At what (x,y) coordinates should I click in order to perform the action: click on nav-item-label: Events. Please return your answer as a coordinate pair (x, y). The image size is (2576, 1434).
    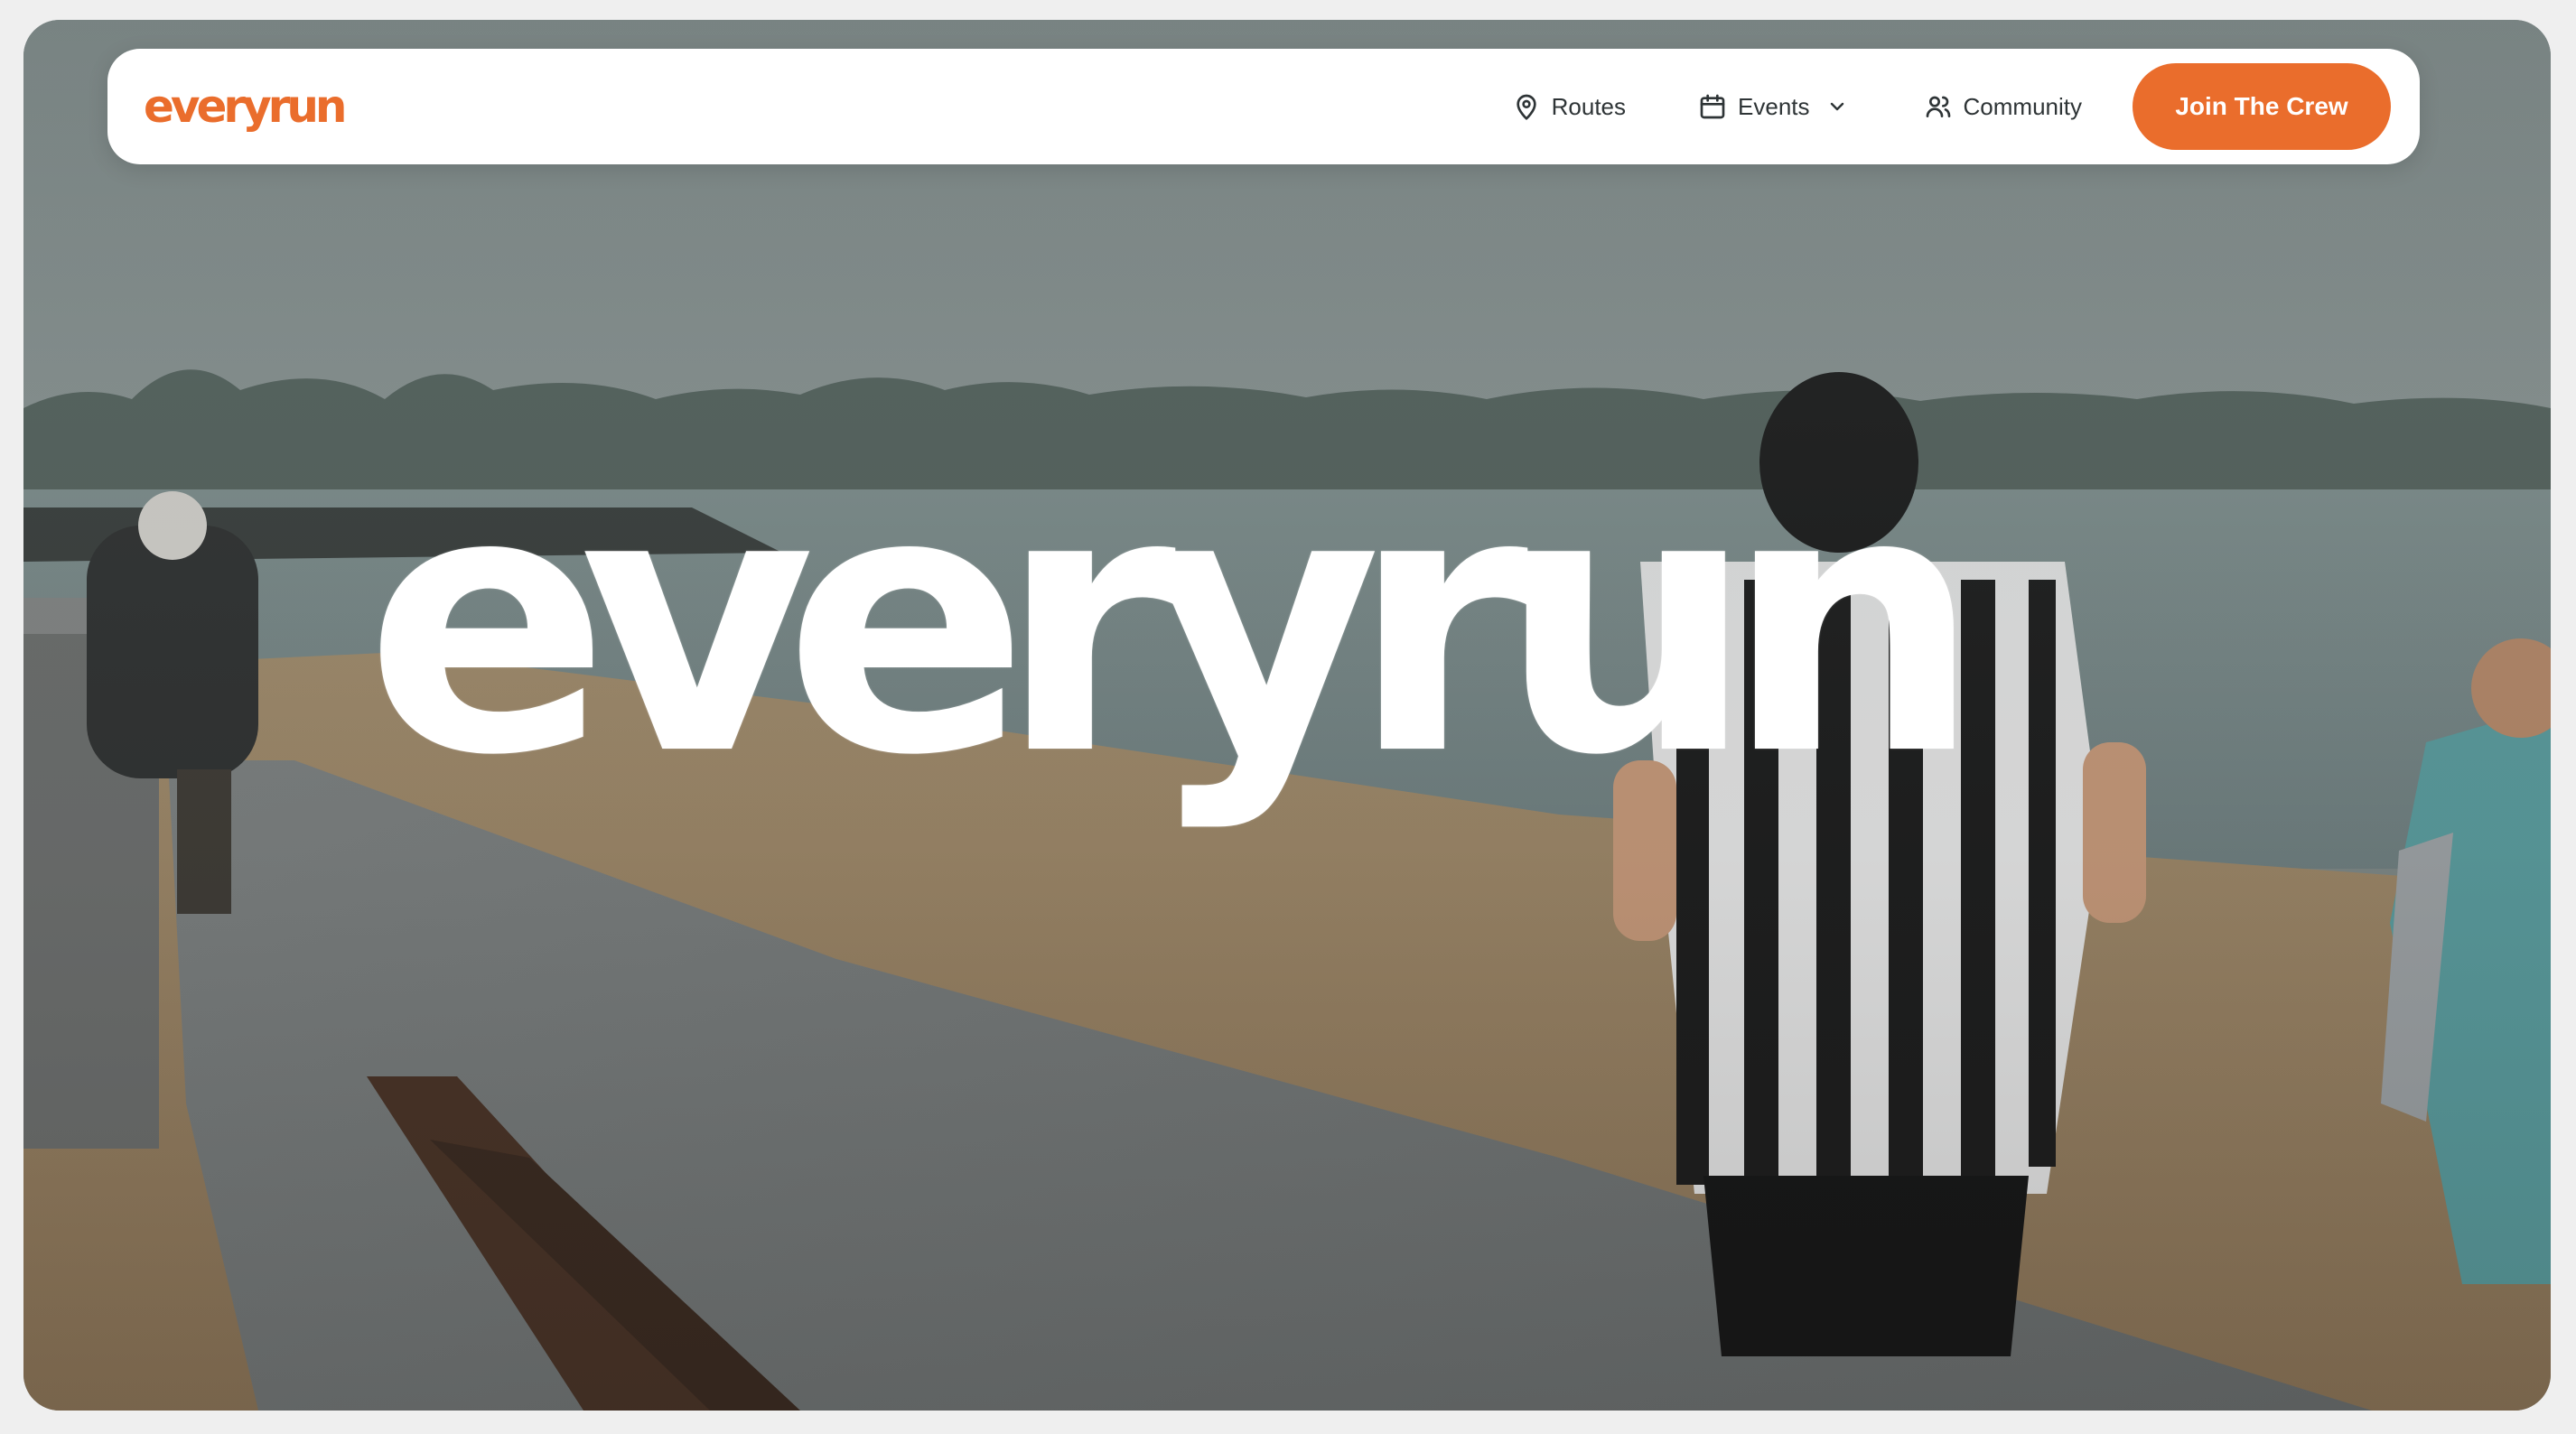
    Looking at the image, I should click on (1774, 106).